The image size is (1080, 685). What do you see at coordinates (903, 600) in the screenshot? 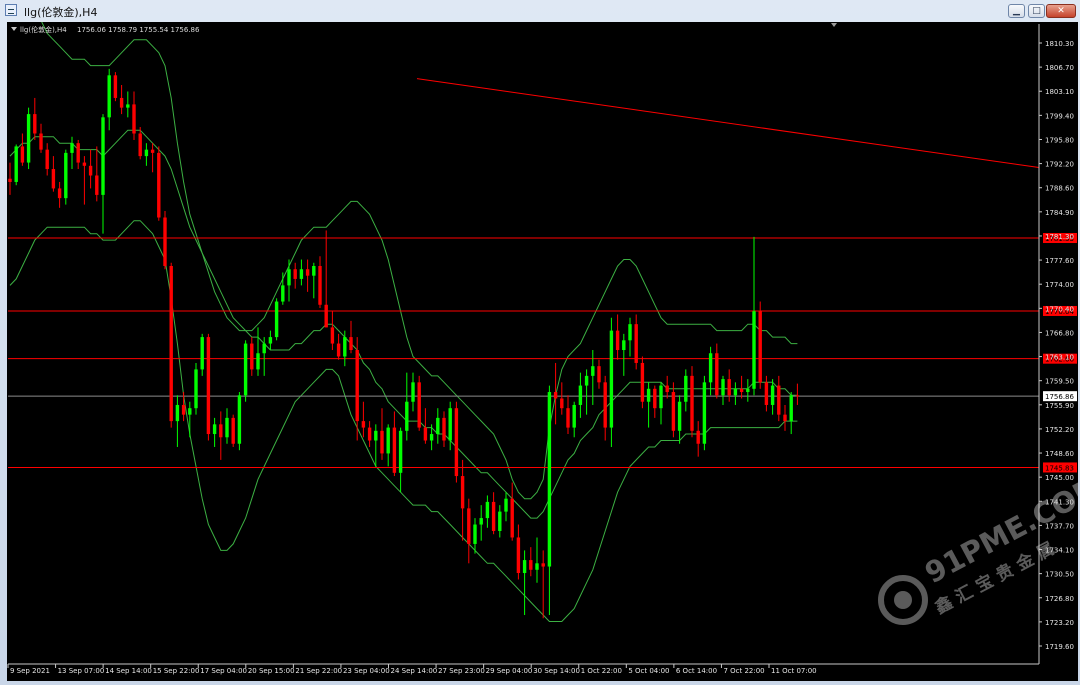
I see `watermark-logo-core-icon` at bounding box center [903, 600].